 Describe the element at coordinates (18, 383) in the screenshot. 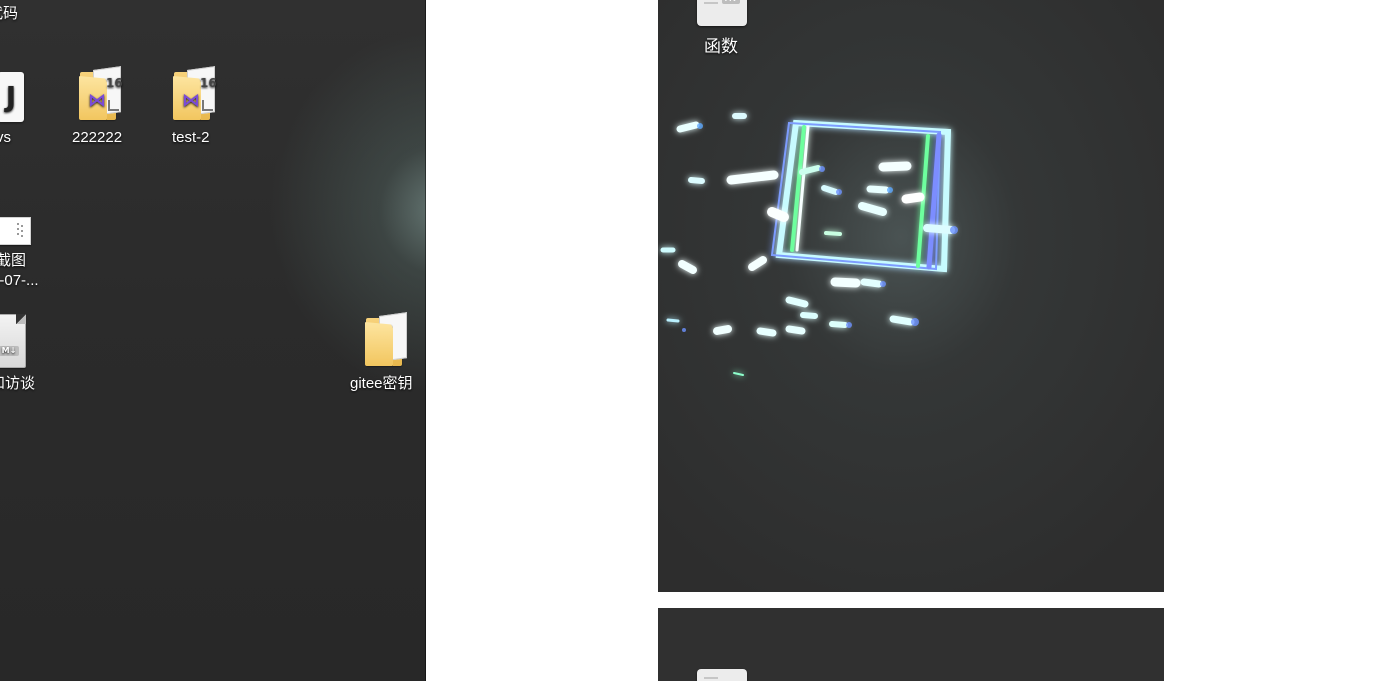

I see `desktop-item-label: 和访谈` at that location.